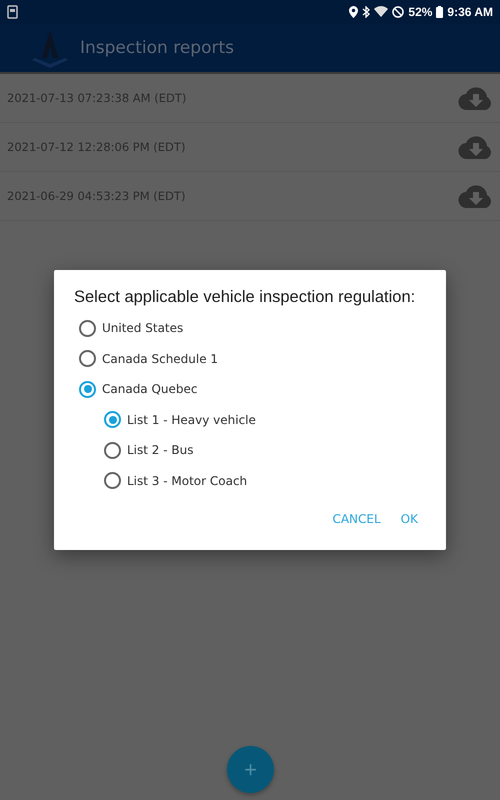 This screenshot has height=800, width=500. What do you see at coordinates (398, 12) in the screenshot?
I see `do-not-disturb-icon` at bounding box center [398, 12].